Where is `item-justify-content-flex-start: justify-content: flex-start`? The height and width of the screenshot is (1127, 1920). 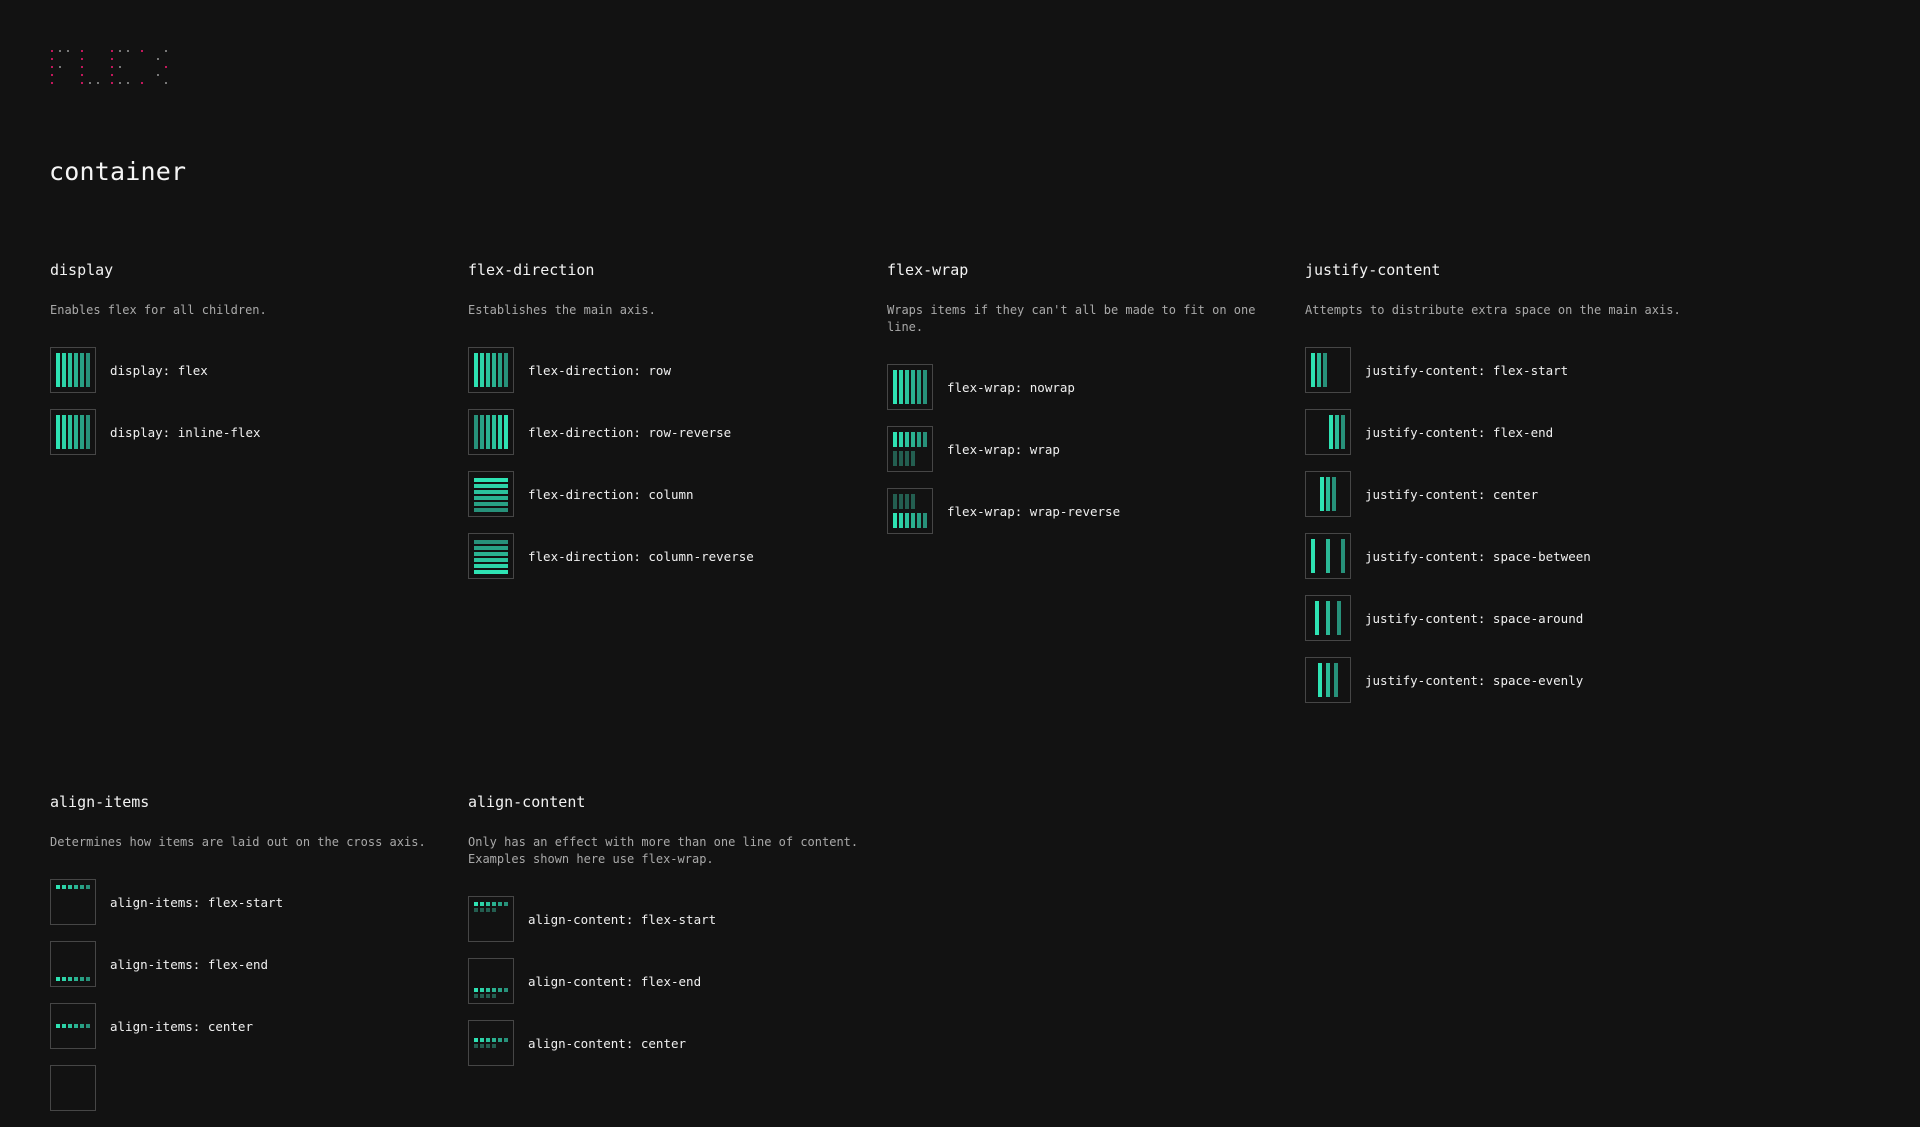
item-justify-content-flex-start: justify-content: flex-start is located at coordinates (1505, 370).